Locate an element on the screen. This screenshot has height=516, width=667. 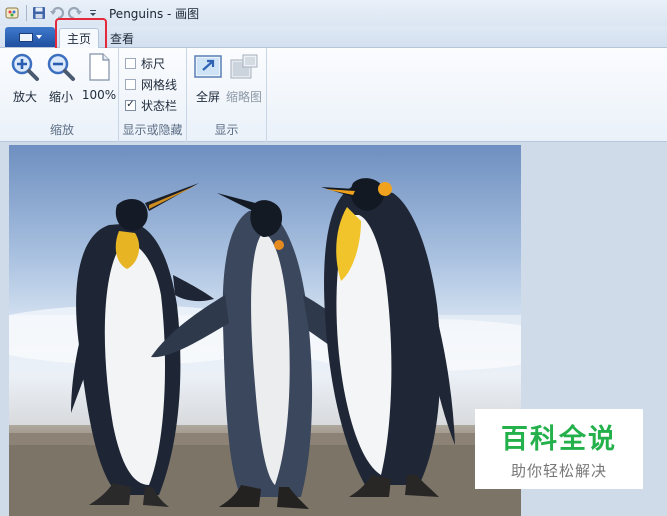
gridlines-check-box is located at coordinates (130, 84).